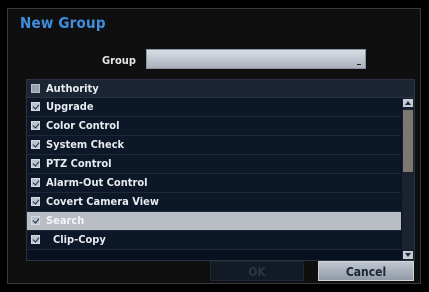 The width and height of the screenshot is (429, 292). I want to click on ok-button: OK, so click(257, 271).